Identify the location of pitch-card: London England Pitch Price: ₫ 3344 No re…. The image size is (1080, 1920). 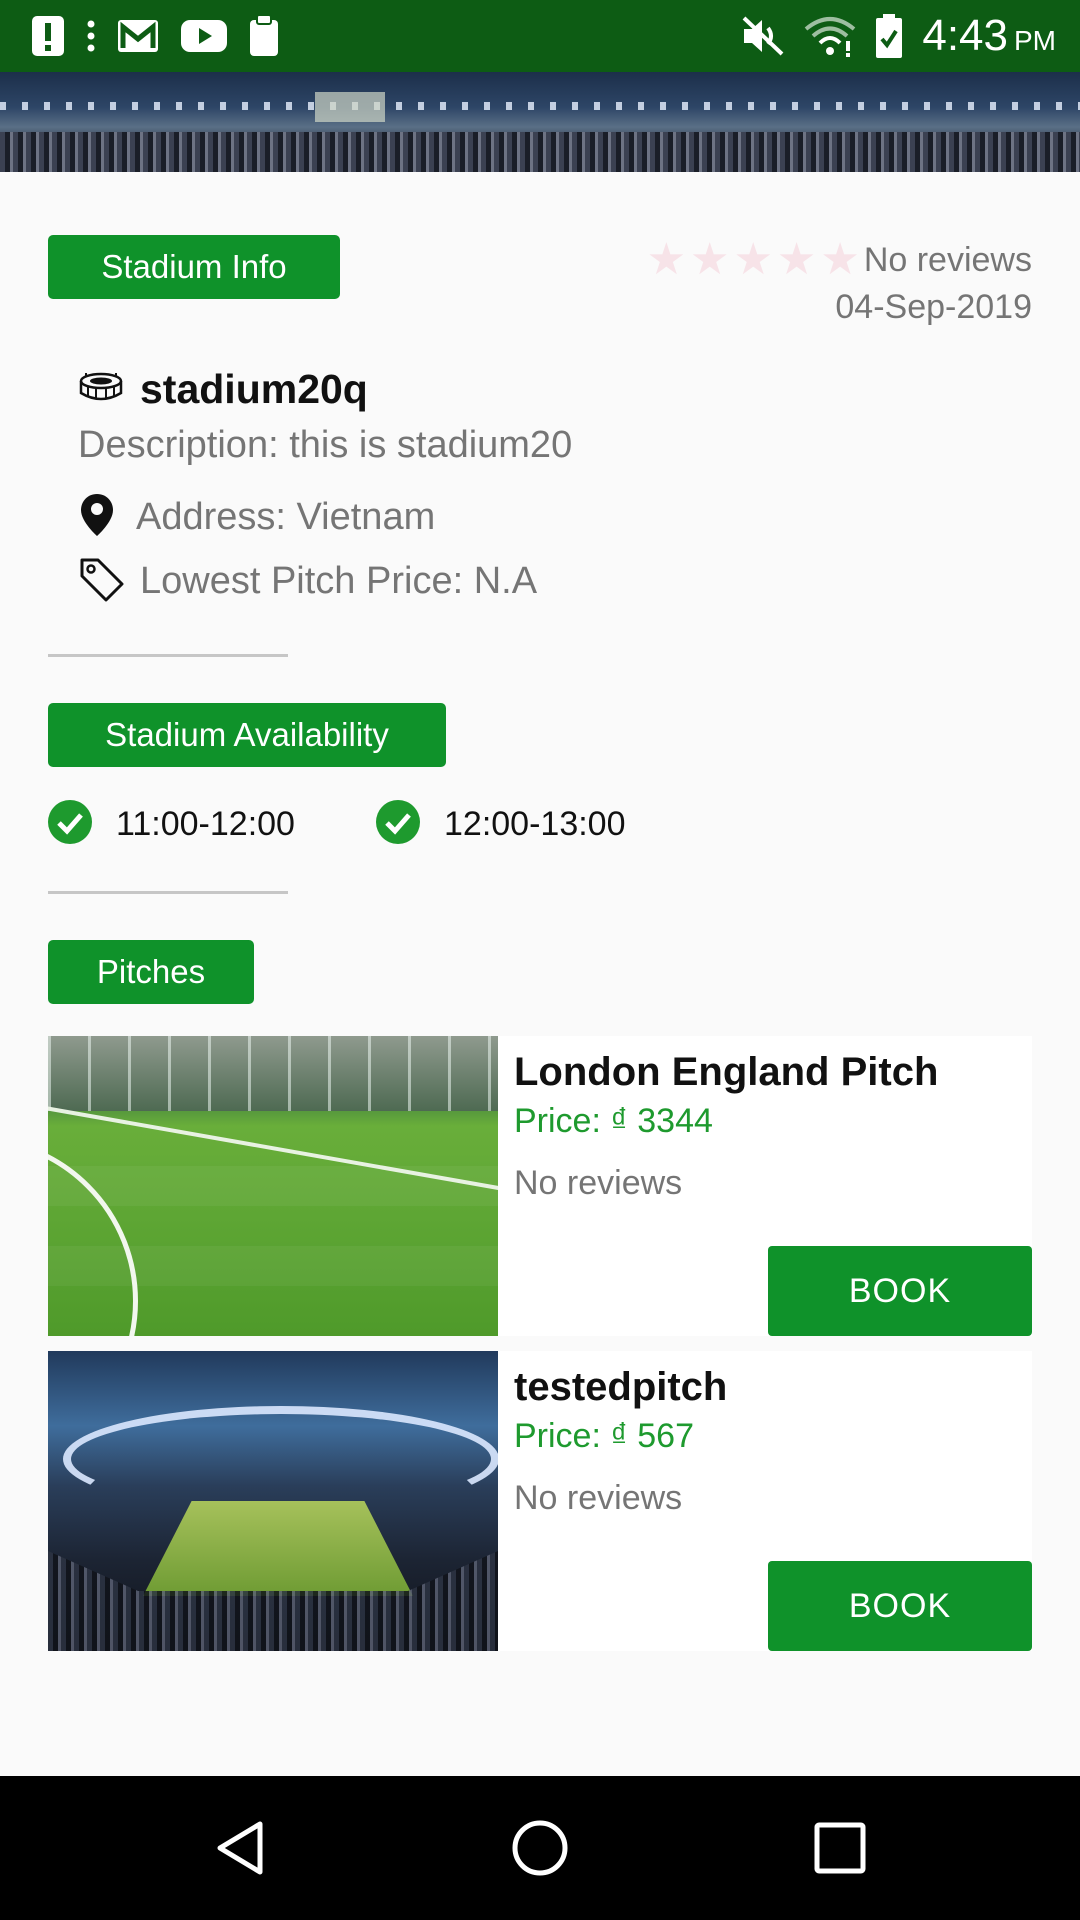
(540, 1186).